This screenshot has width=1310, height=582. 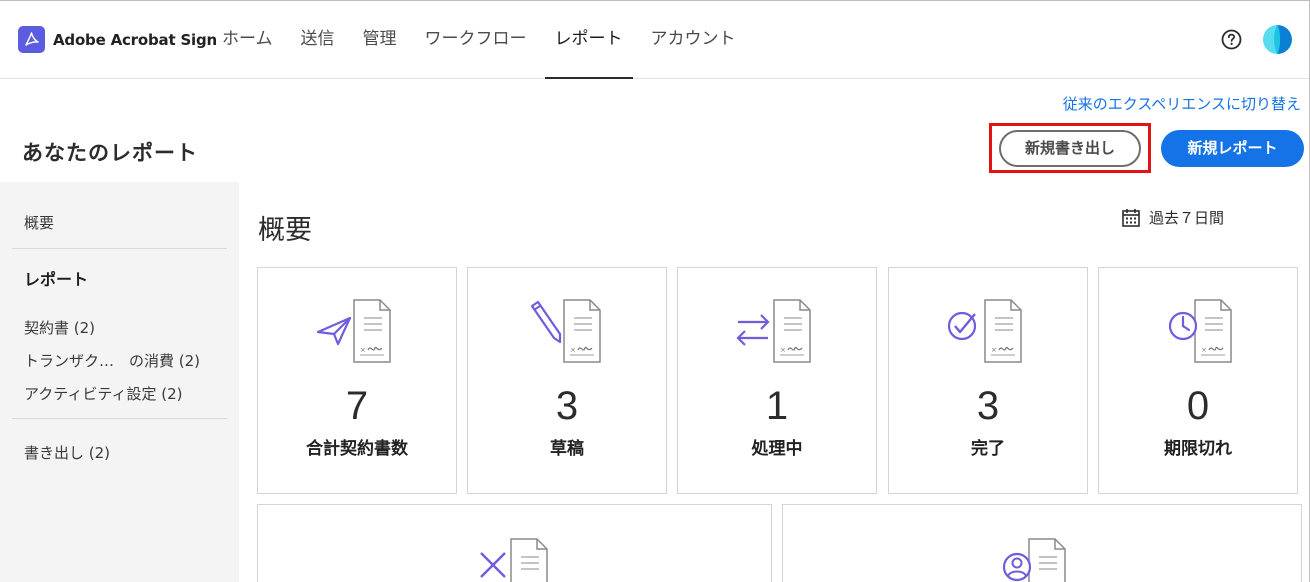 I want to click on new-export-button: 新規書き出し, so click(x=1070, y=148).